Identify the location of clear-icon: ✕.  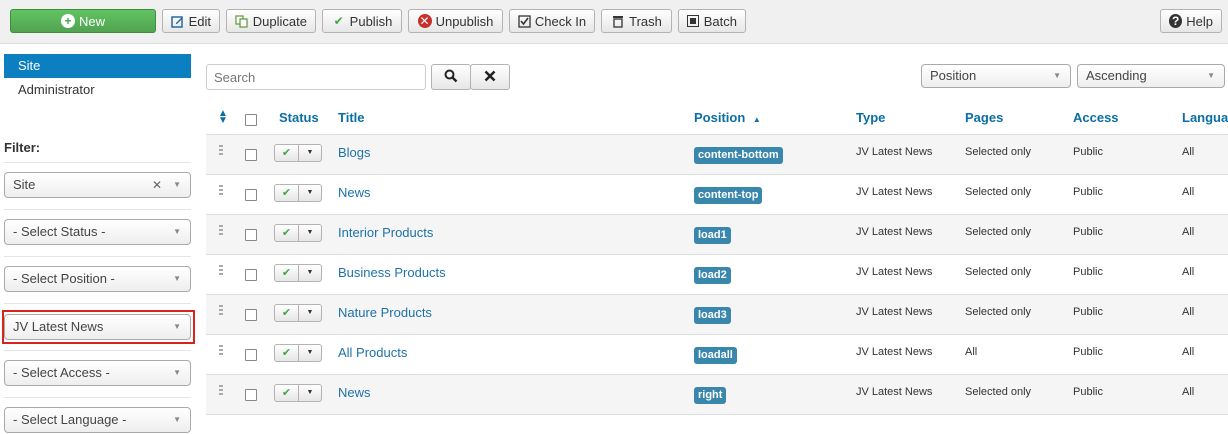
(157, 185).